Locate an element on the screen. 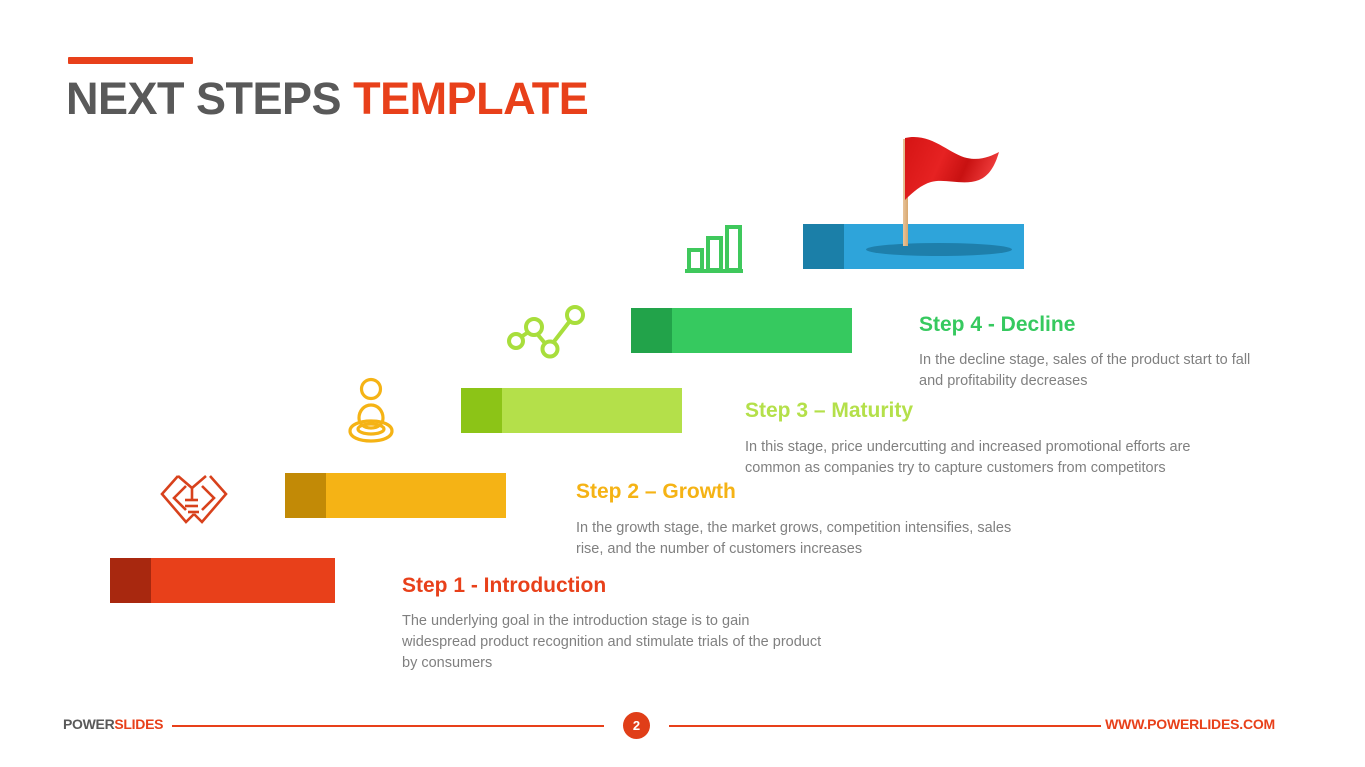  handshake-icon is located at coordinates (194, 500).